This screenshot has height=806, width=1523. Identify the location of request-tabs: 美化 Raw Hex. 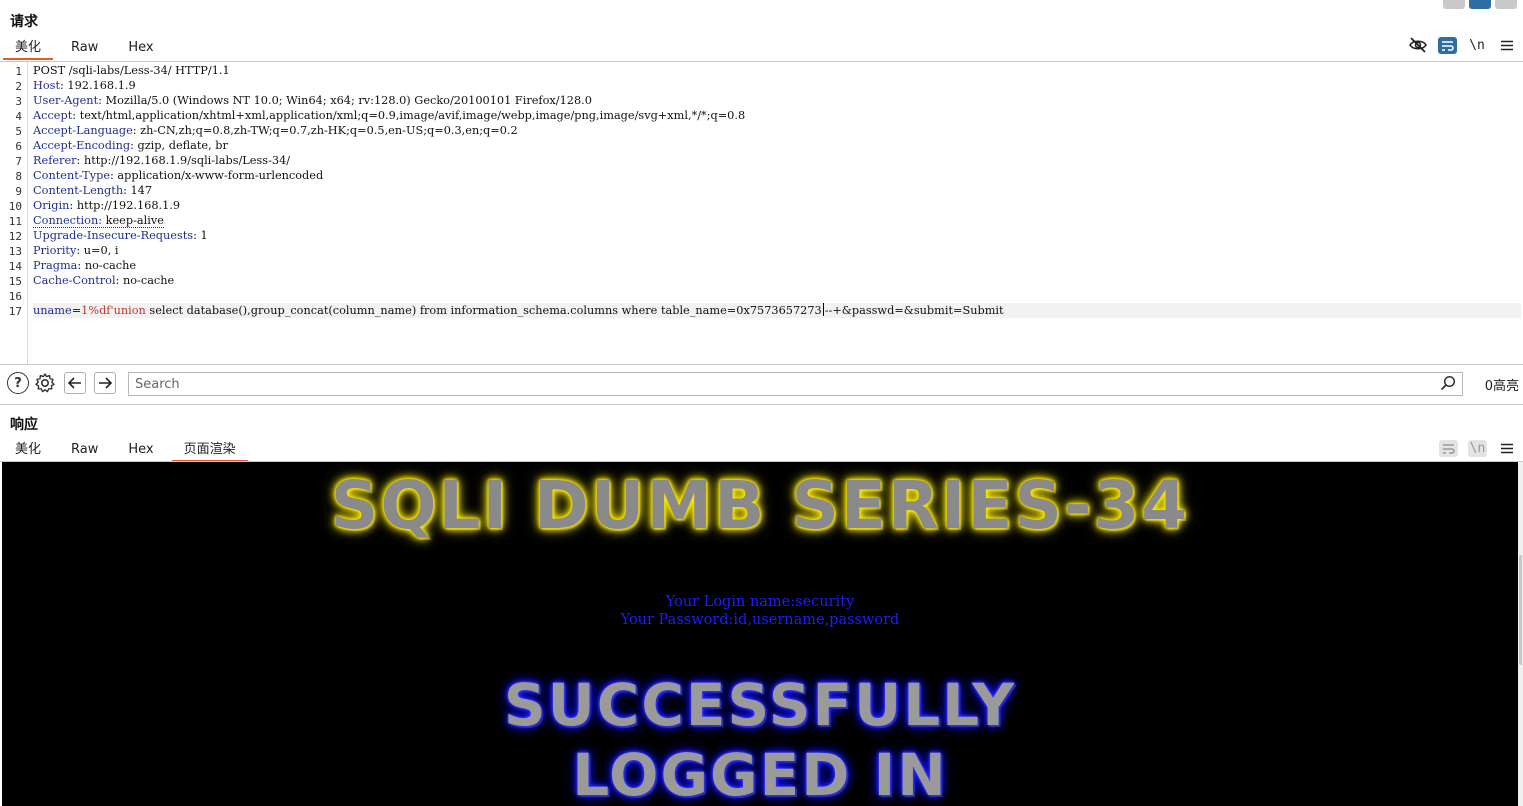
(84, 49).